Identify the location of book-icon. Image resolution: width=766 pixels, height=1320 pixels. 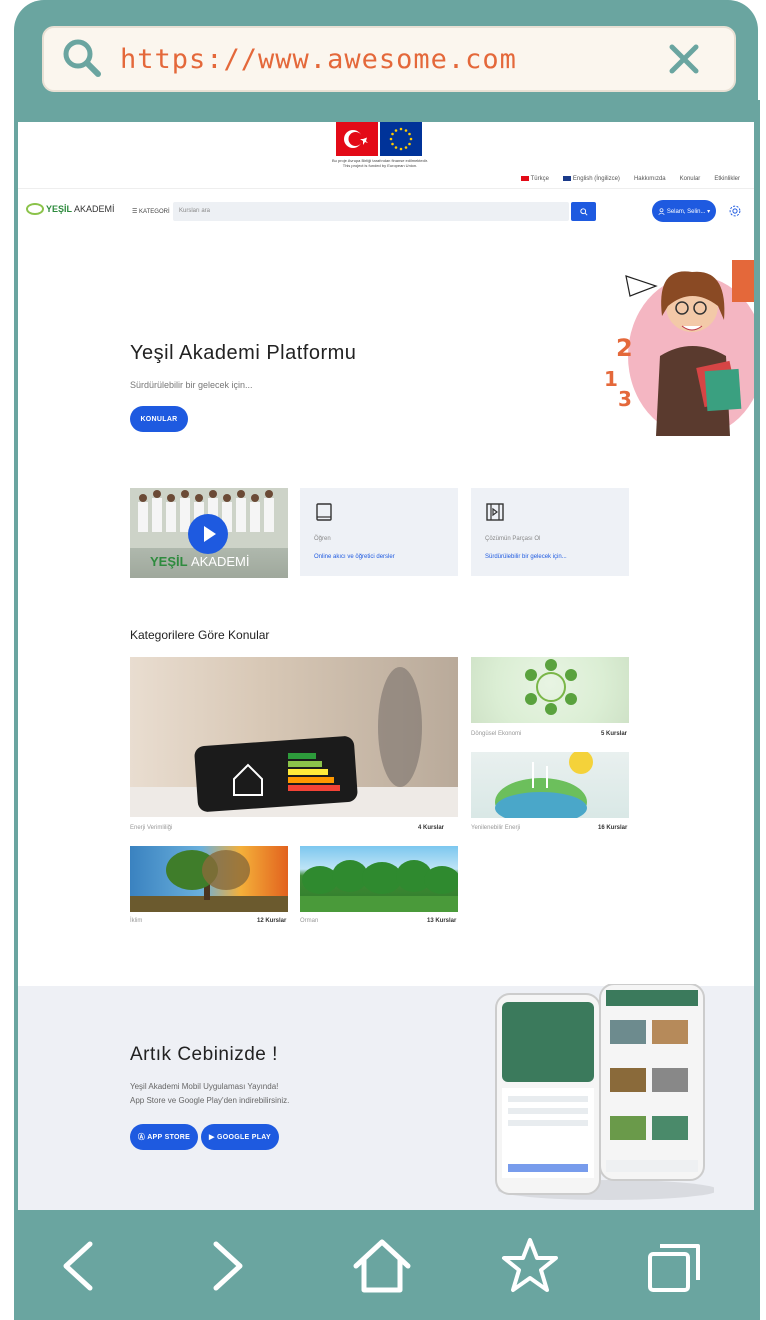
(324, 512).